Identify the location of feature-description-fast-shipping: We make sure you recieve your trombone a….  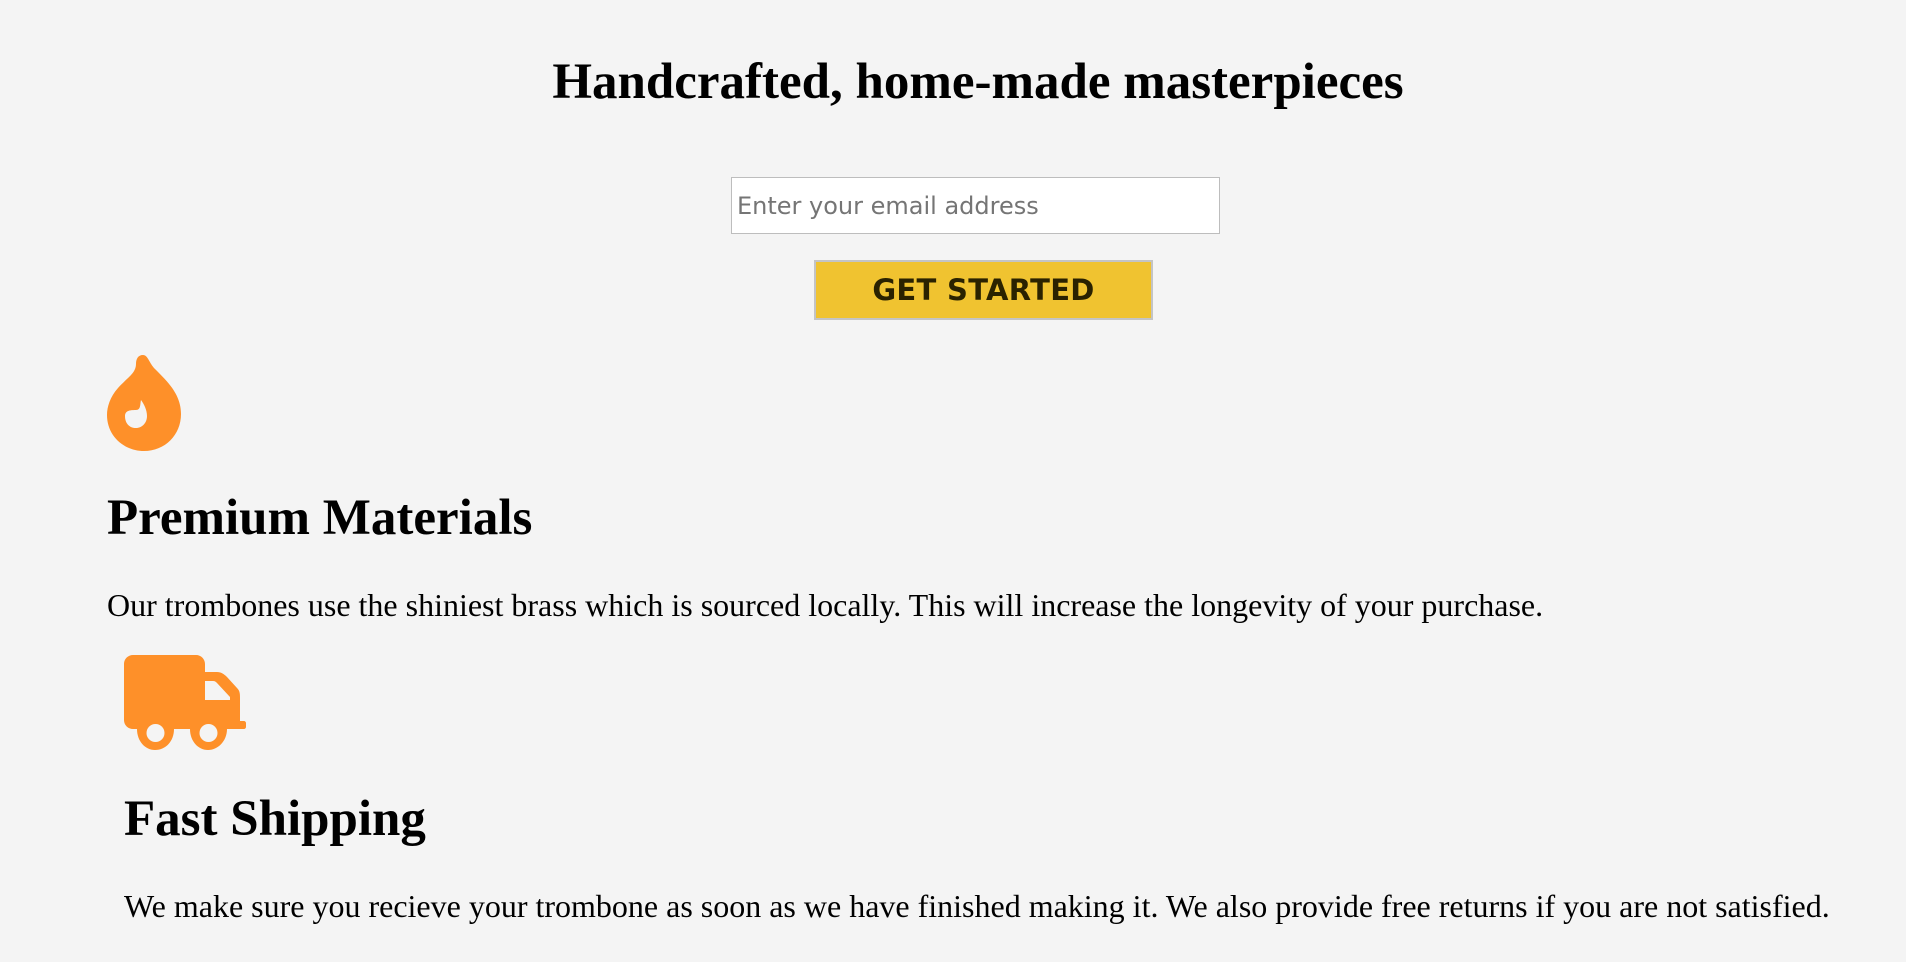
(977, 906).